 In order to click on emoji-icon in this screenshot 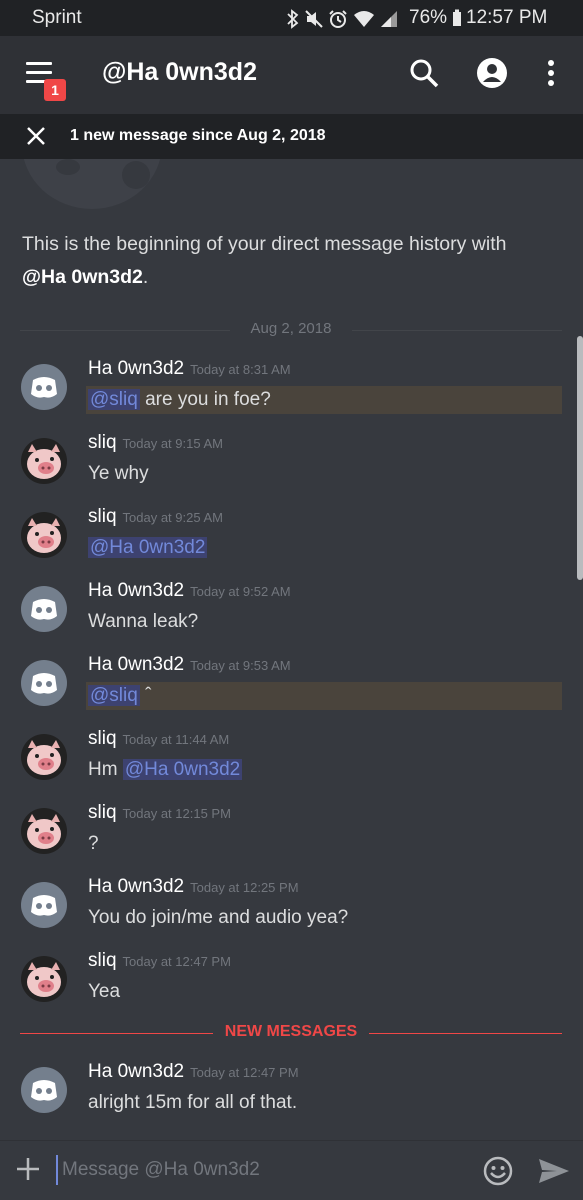, I will do `click(498, 1171)`.